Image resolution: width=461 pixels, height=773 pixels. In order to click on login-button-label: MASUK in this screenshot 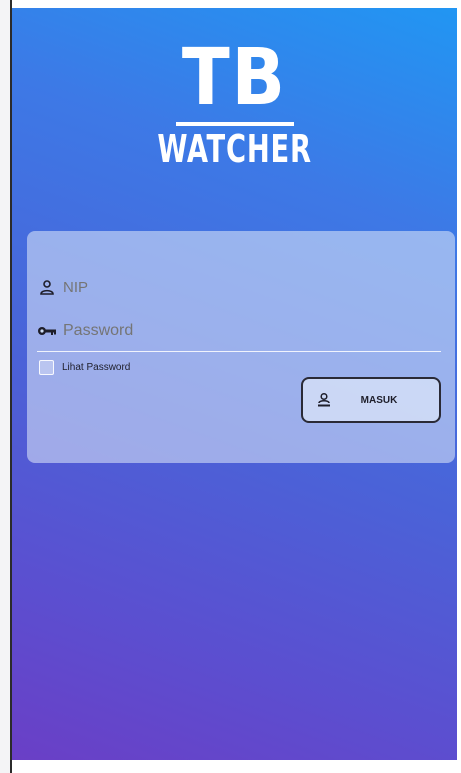, I will do `click(379, 400)`.